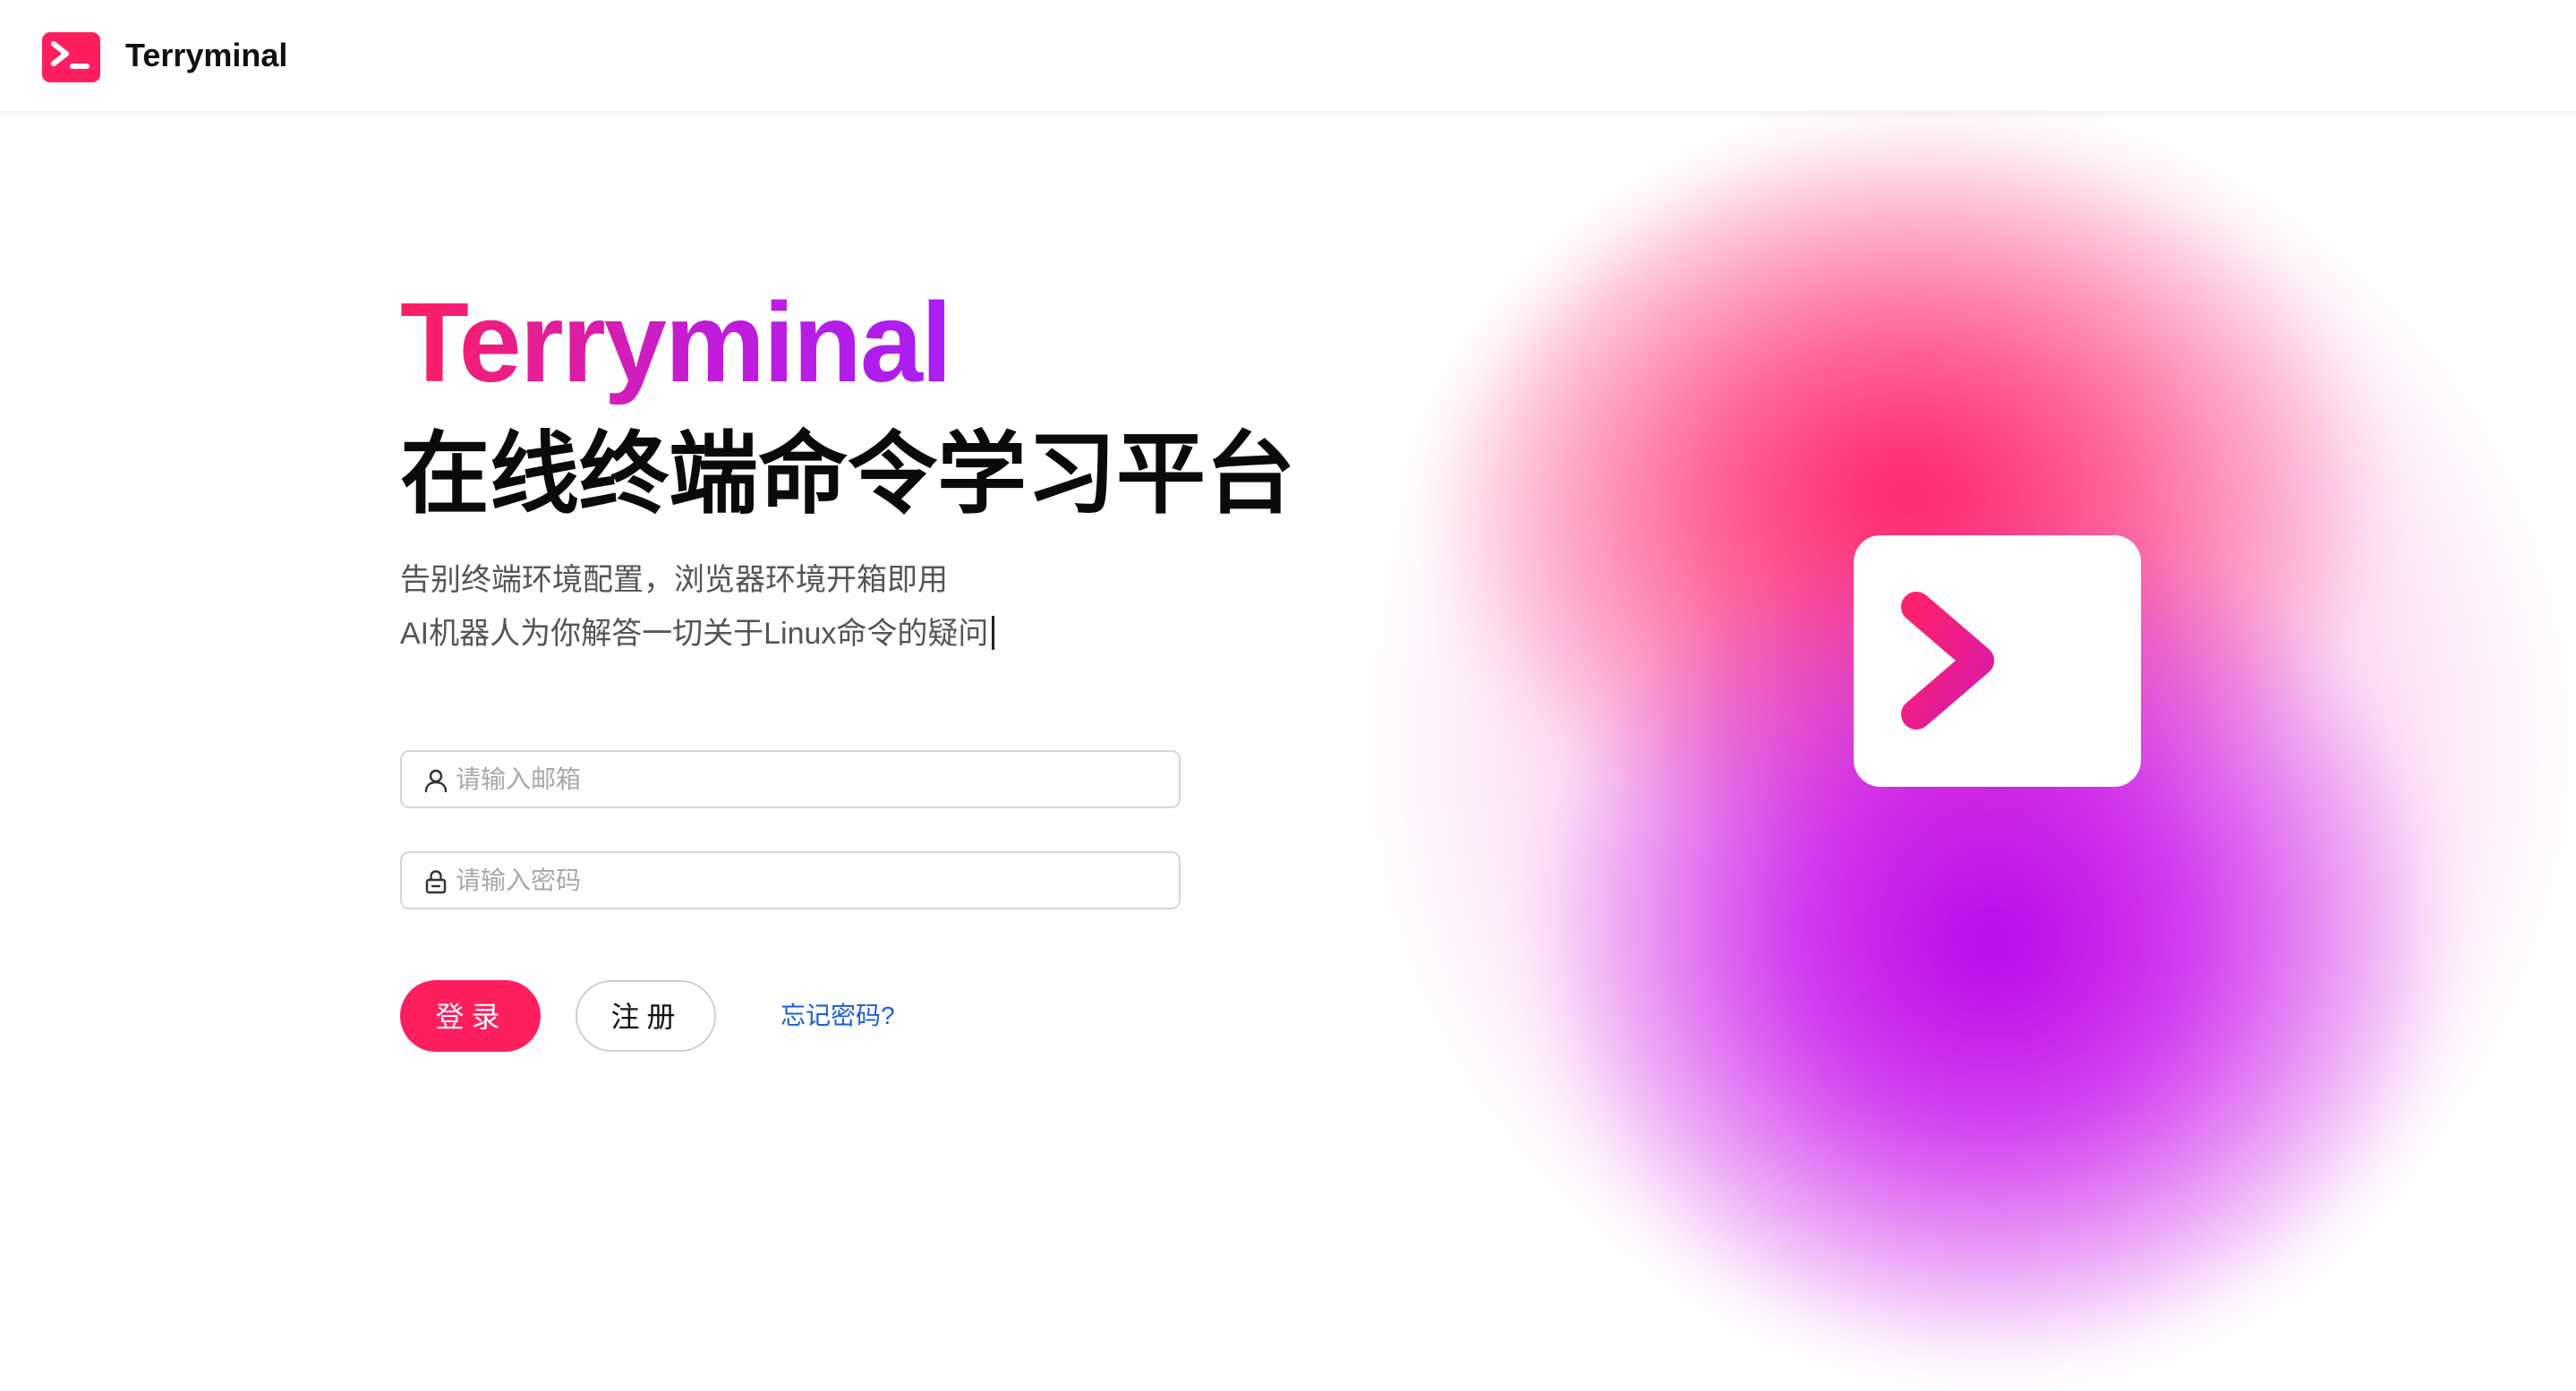 The width and height of the screenshot is (2576, 1391). Describe the element at coordinates (837, 1016) in the screenshot. I see `forgot-password-link: 忘记密码?` at that location.